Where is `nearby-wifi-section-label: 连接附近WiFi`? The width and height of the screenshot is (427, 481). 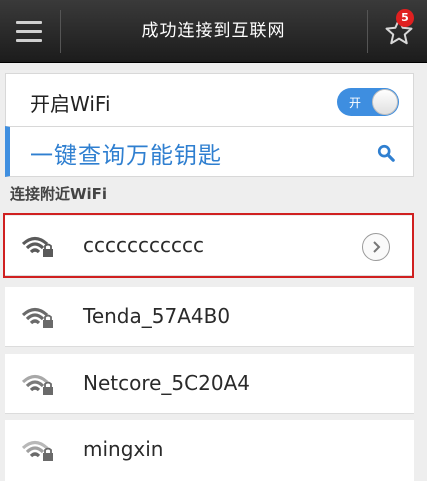
nearby-wifi-section-label: 连接附近WiFi is located at coordinates (59, 194).